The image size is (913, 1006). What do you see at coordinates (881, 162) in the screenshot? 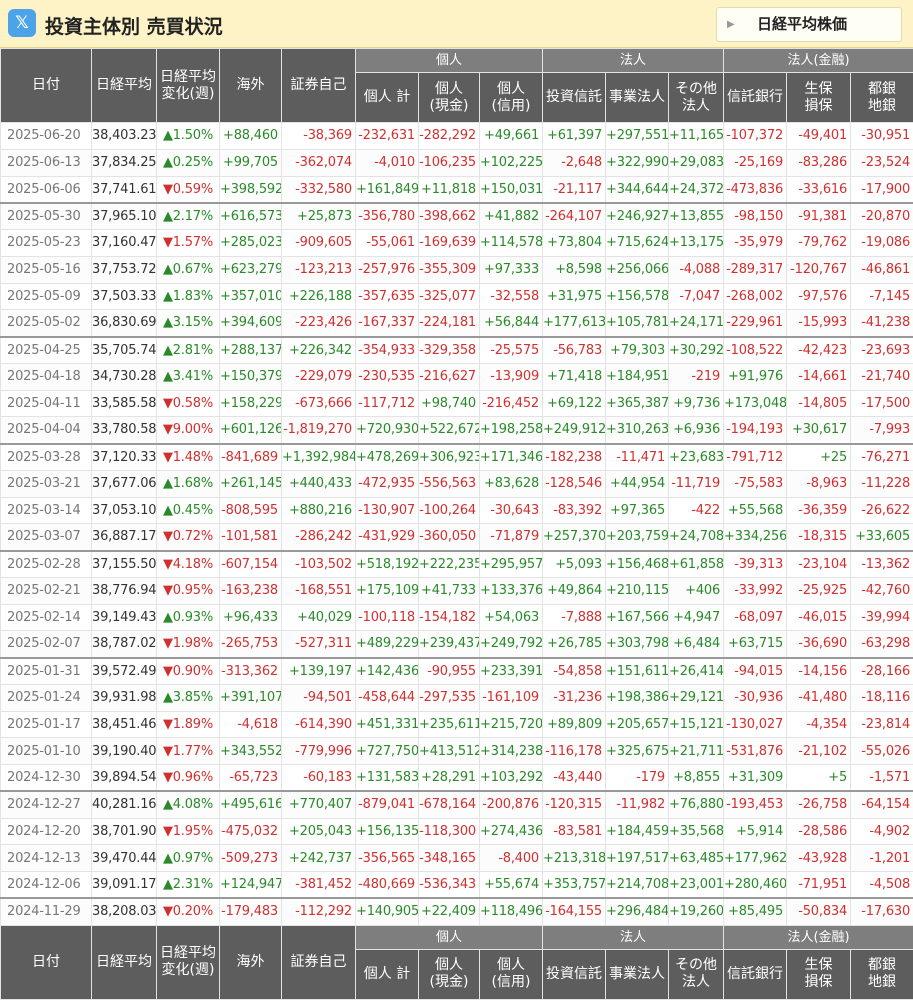
I see `cell-regional: -23,524` at bounding box center [881, 162].